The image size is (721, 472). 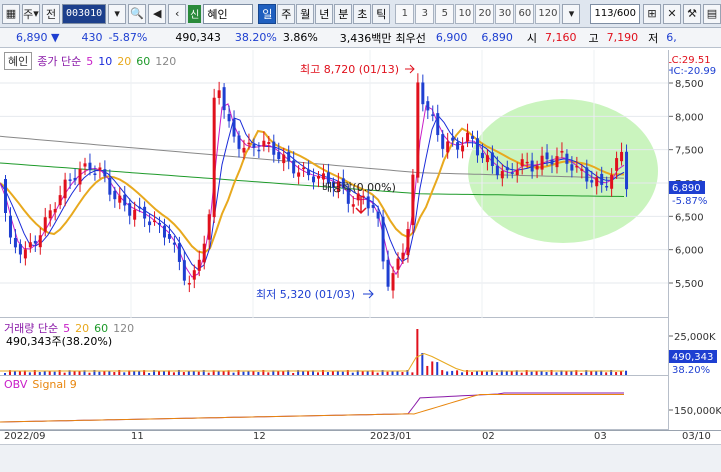 What do you see at coordinates (117, 13) in the screenshot?
I see `code-dropdown-icon: ▾` at bounding box center [117, 13].